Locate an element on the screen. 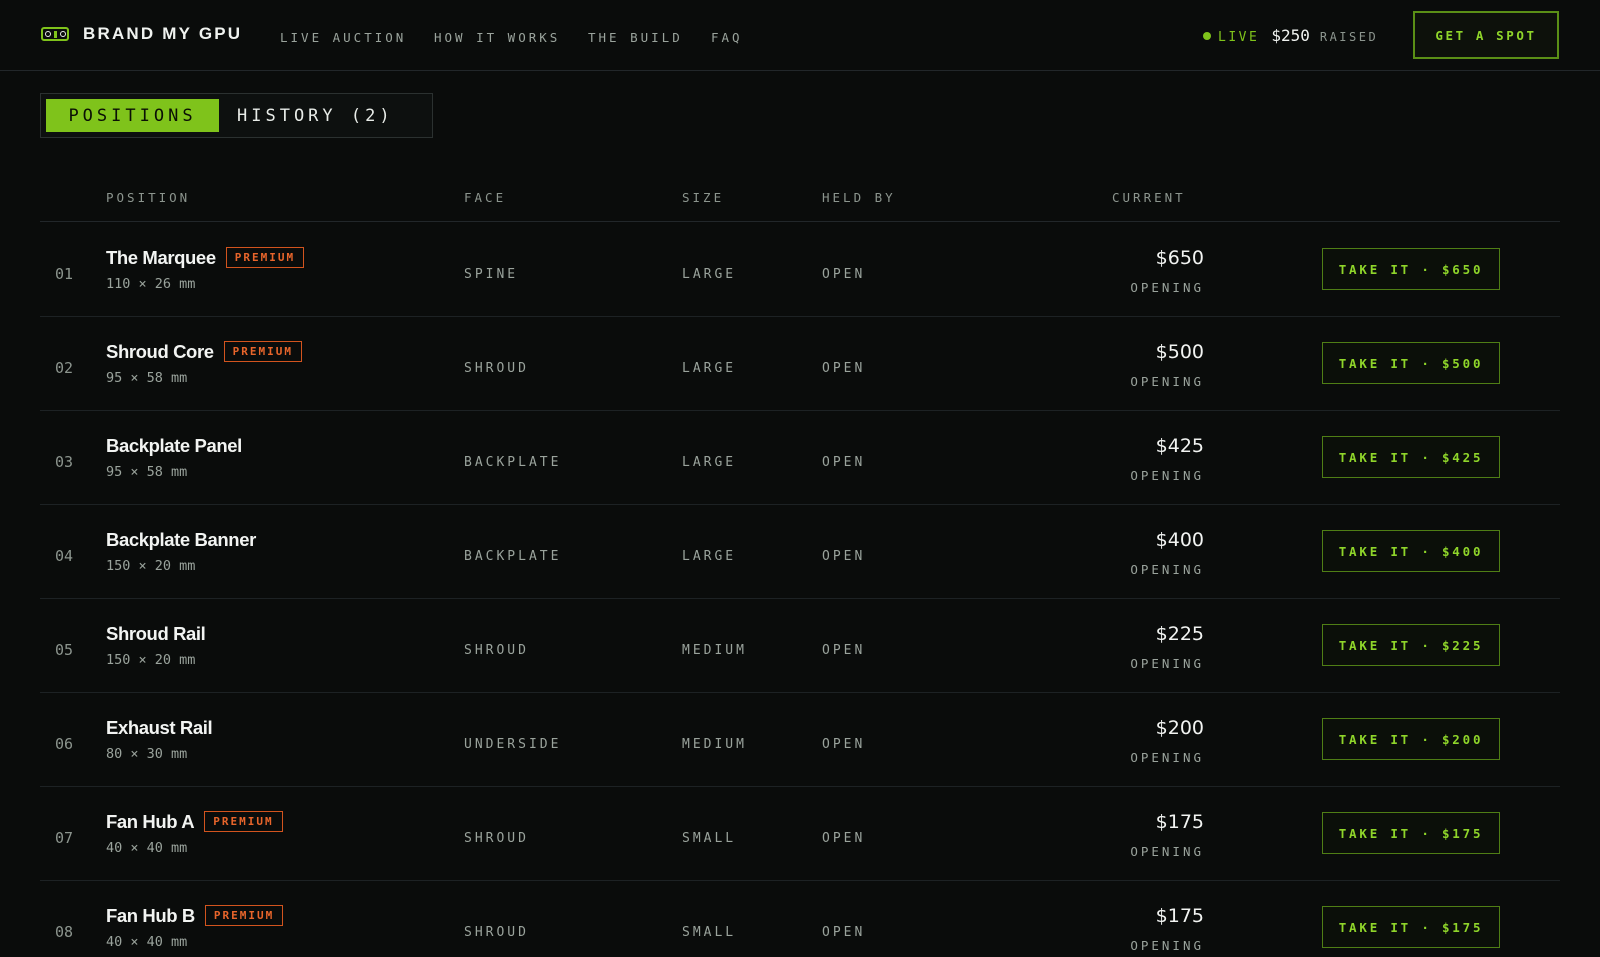 This screenshot has width=1600, height=957. position-name: Backplate Banner is located at coordinates (181, 540).